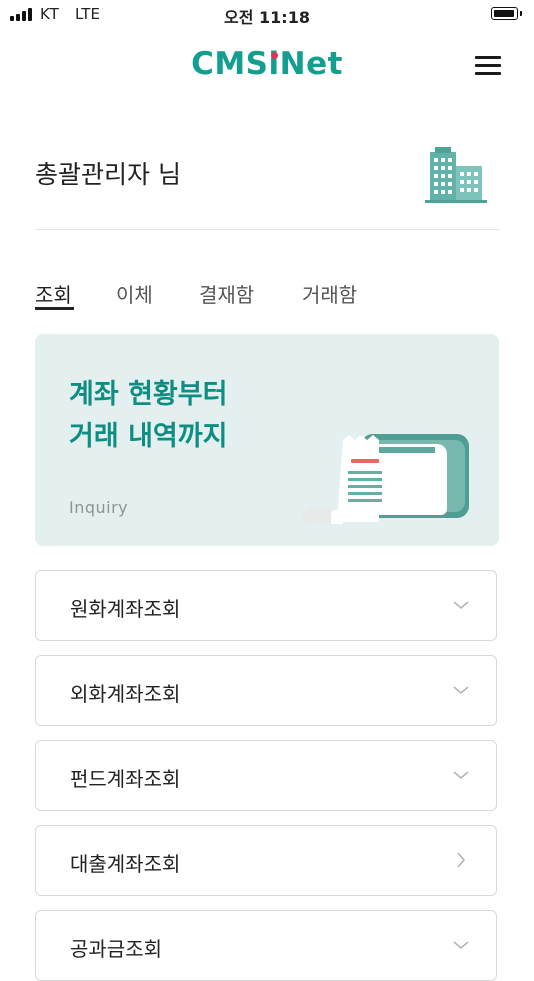 This screenshot has height=981, width=534. I want to click on menu-item-label: 공과금조회, so click(116, 949).